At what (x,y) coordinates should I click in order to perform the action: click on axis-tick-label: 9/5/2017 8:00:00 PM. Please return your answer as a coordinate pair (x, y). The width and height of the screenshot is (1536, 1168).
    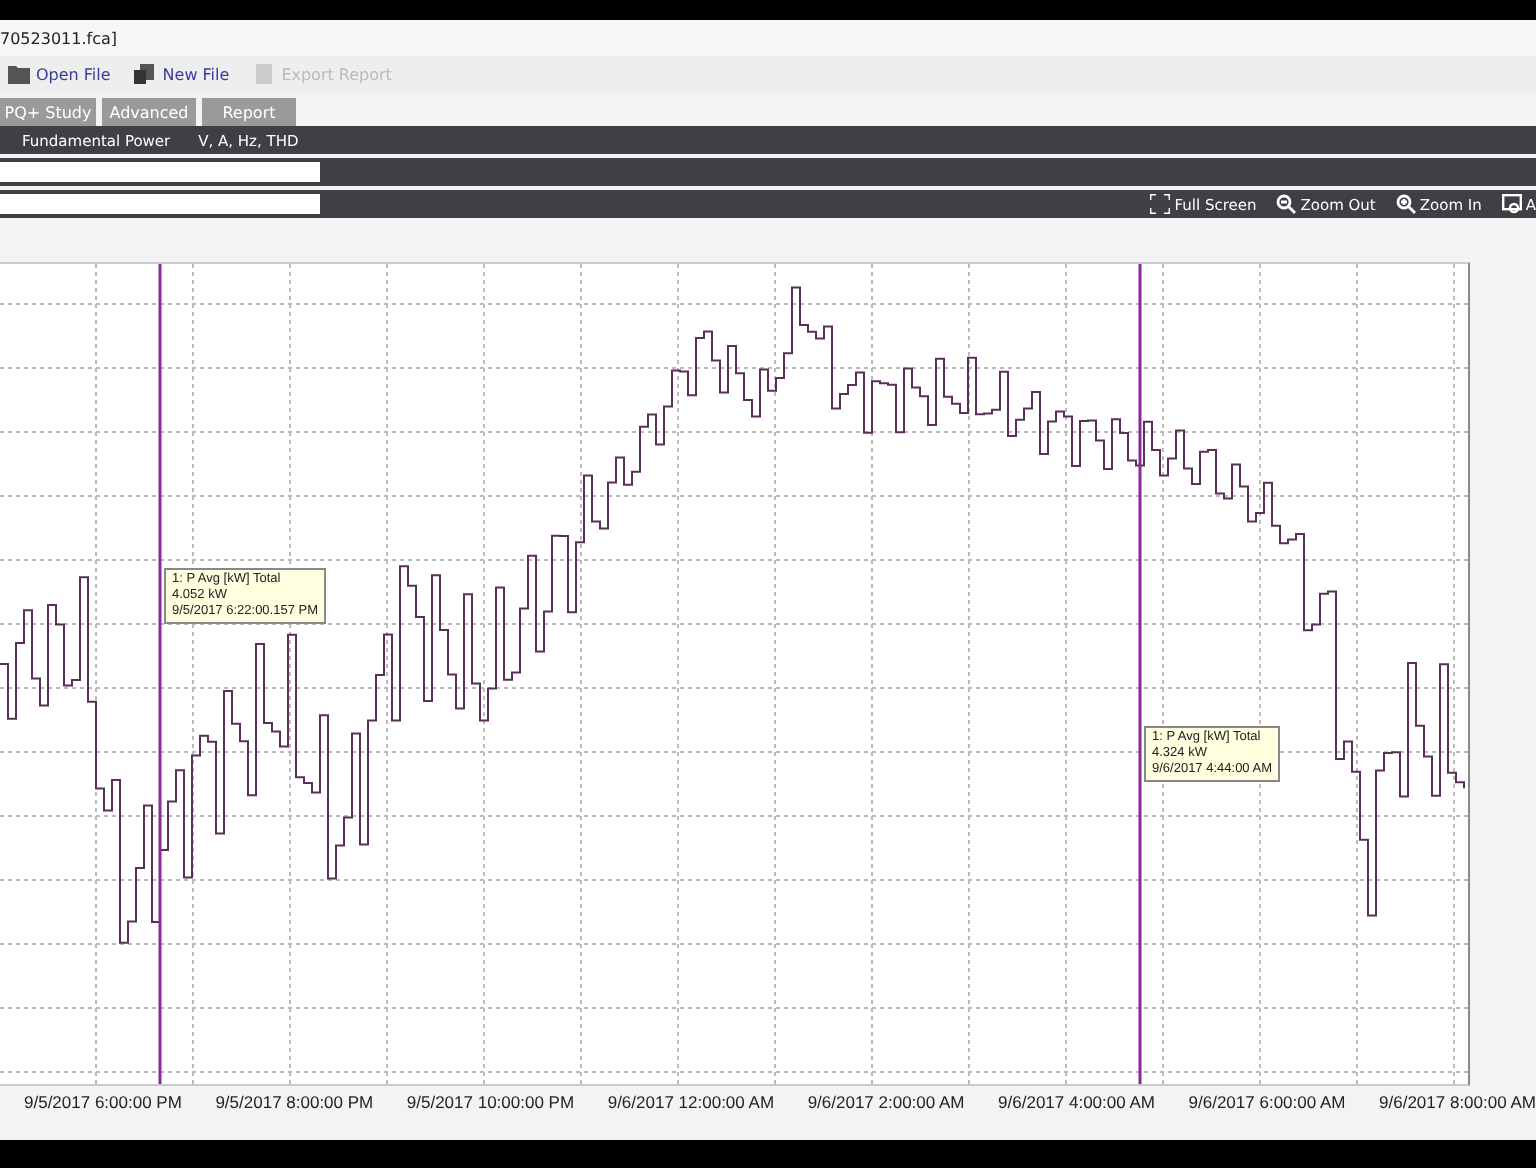
    Looking at the image, I should click on (294, 1102).